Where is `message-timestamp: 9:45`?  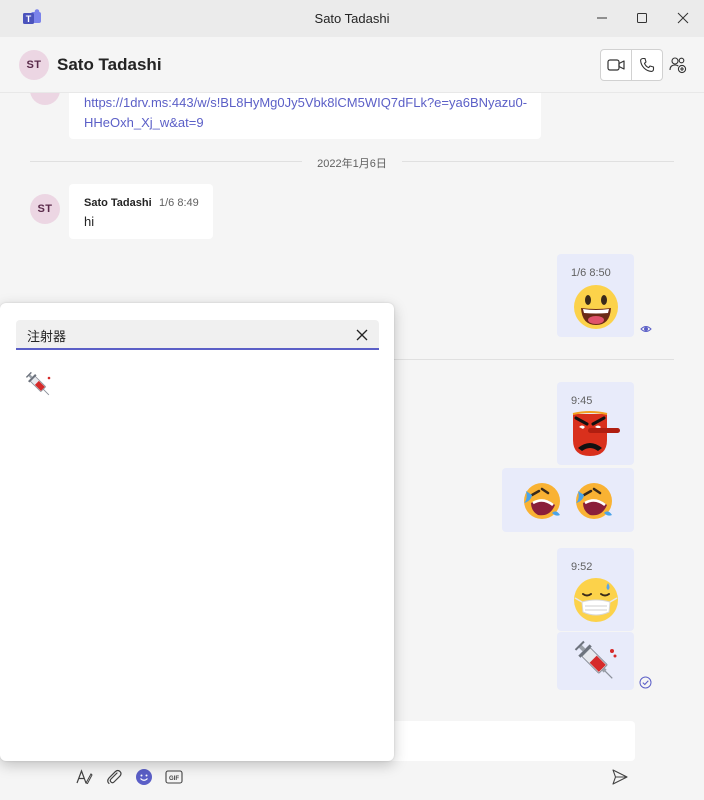 message-timestamp: 9:45 is located at coordinates (582, 401).